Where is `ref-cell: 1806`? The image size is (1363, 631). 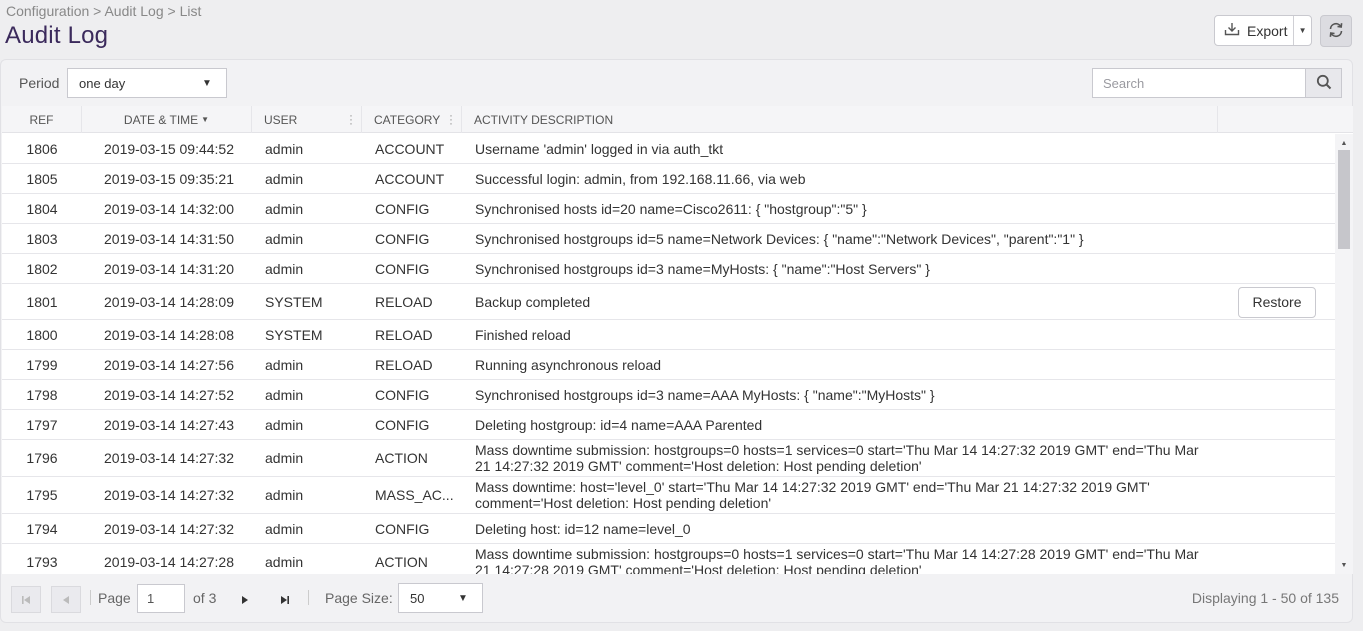
ref-cell: 1806 is located at coordinates (42, 148).